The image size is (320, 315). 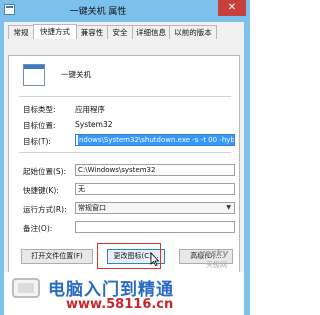 I want to click on open-file-location-button: 打开文件位置(F), so click(x=57, y=256).